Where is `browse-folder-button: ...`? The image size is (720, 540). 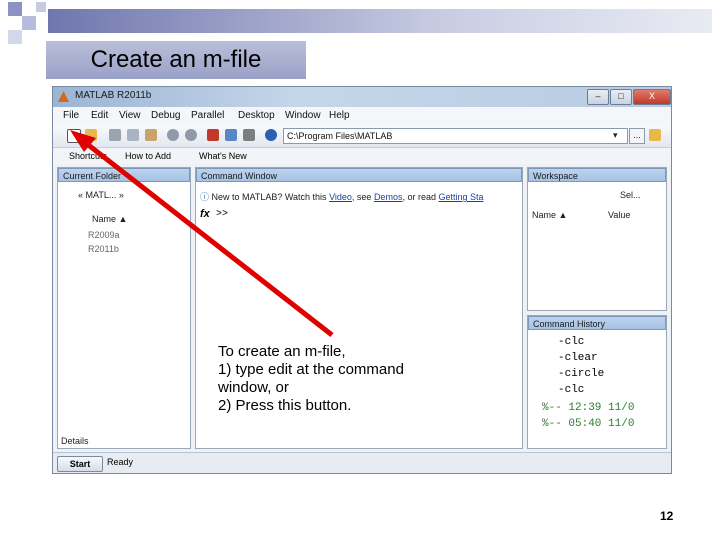
browse-folder-button: ... is located at coordinates (637, 136).